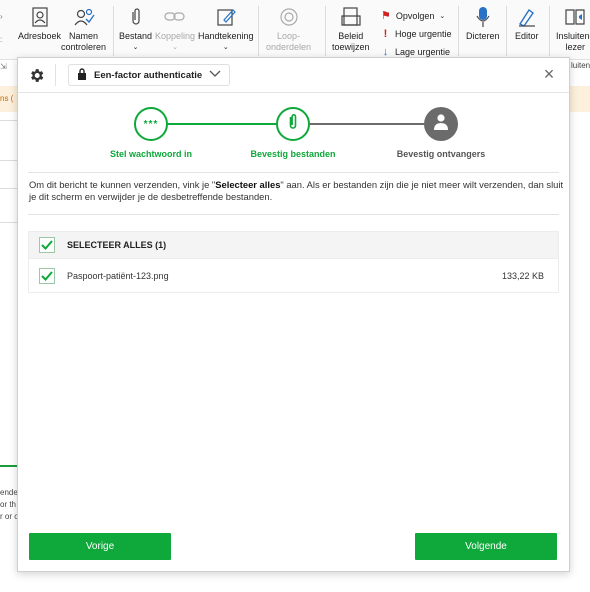  Describe the element at coordinates (293, 245) in the screenshot. I see `select-all-row: SELECTEER ALLES (1)` at that location.